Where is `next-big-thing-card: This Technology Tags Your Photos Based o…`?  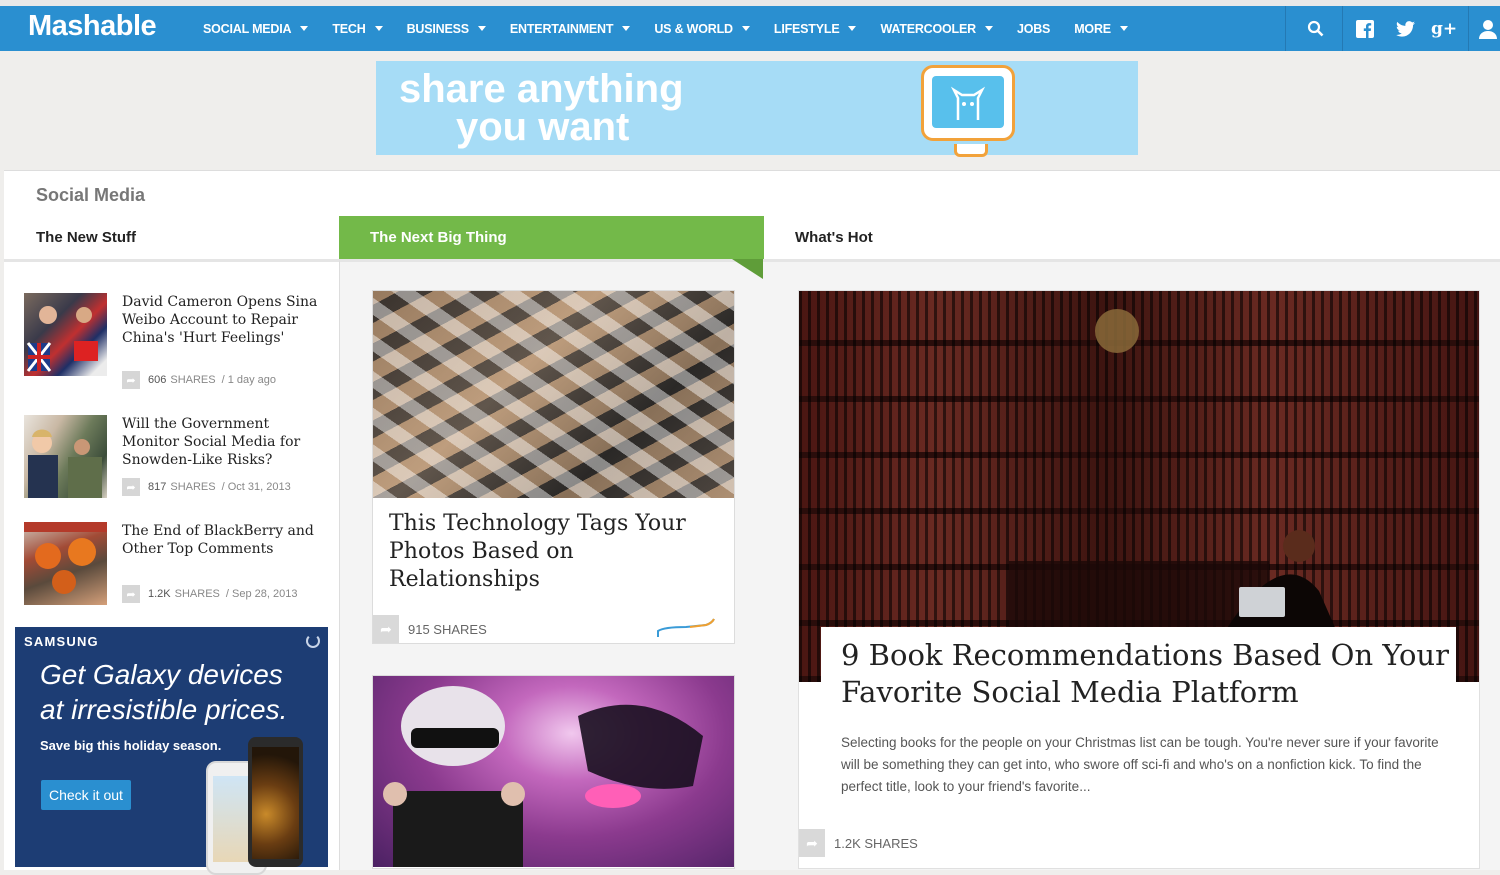
next-big-thing-card: This Technology Tags Your Photos Based o… is located at coordinates (553, 467).